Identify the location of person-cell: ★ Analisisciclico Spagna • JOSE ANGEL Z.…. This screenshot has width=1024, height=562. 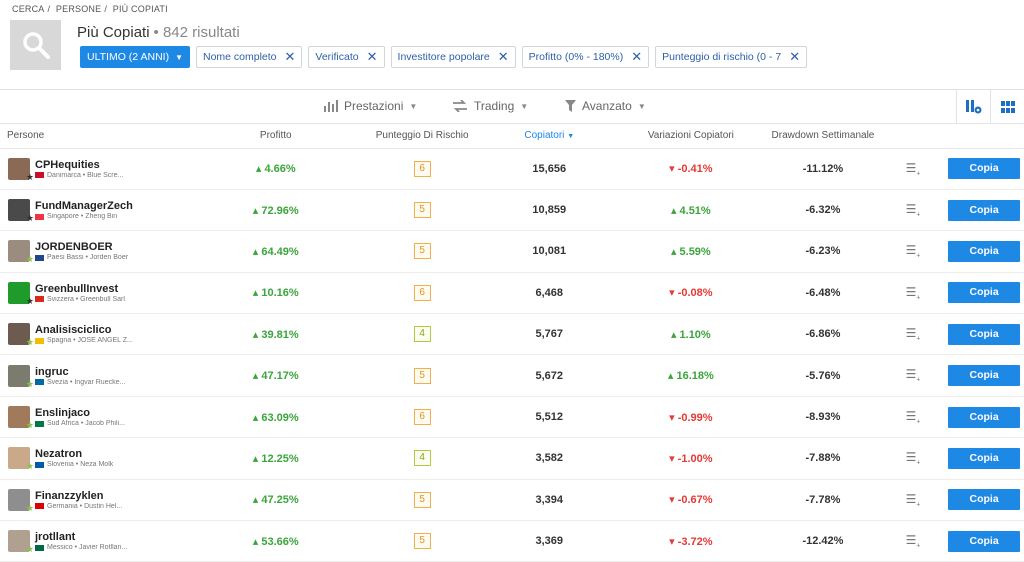
(94, 335).